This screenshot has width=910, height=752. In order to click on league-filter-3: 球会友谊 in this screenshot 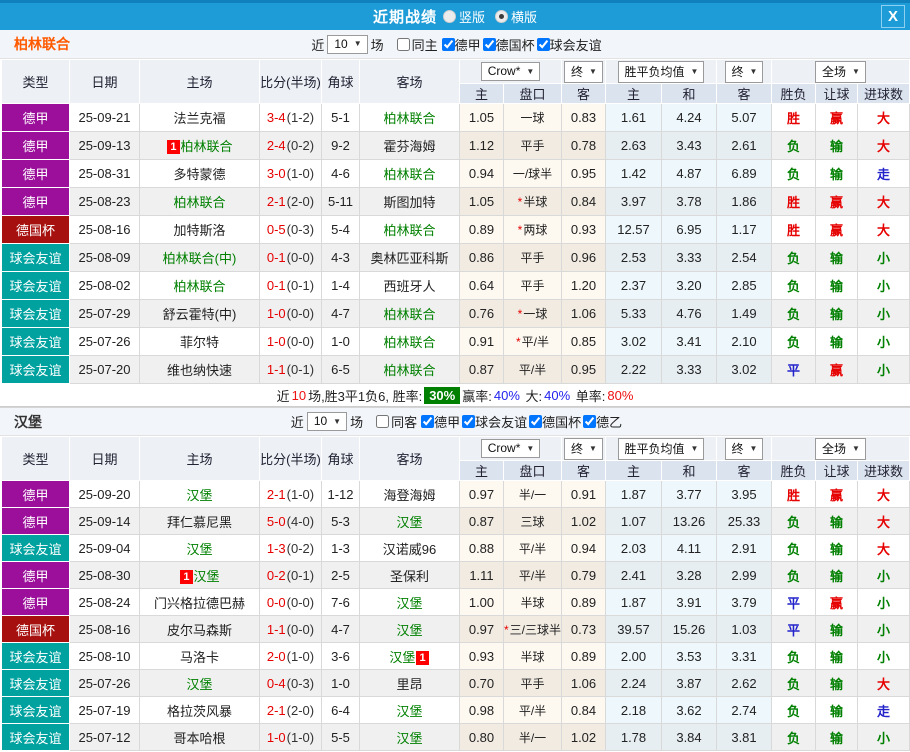, I will do `click(569, 44)`.